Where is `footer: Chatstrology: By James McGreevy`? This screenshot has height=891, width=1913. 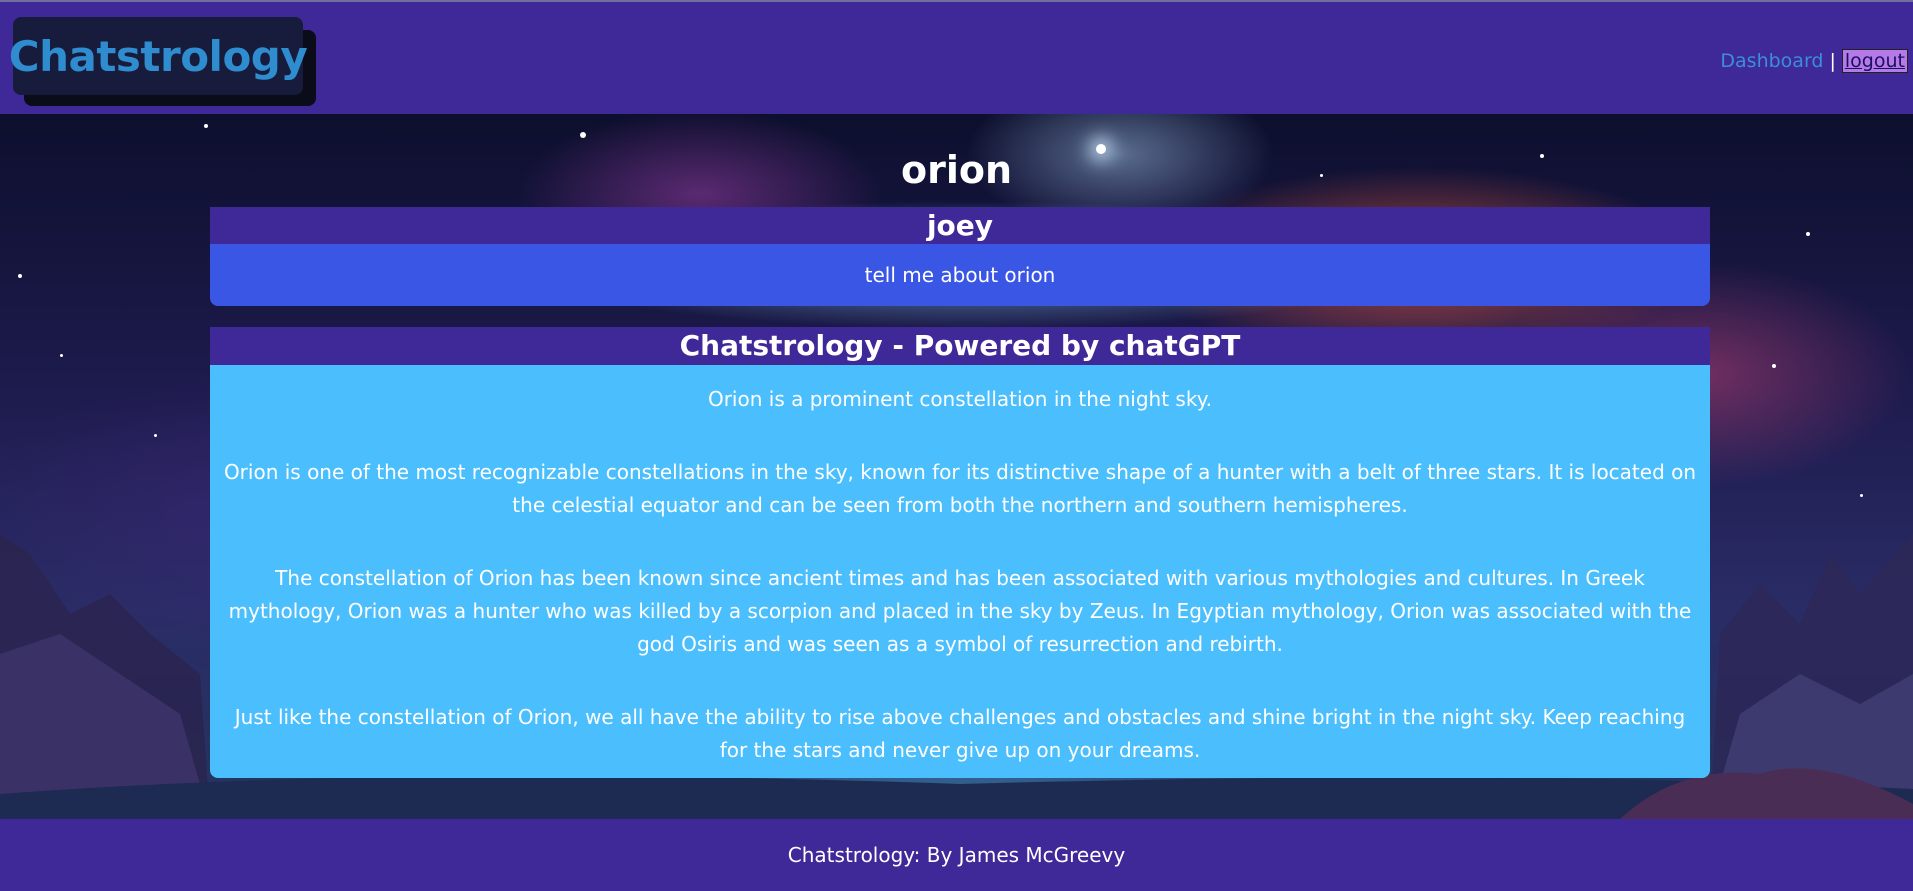
footer: Chatstrology: By James McGreevy is located at coordinates (956, 855).